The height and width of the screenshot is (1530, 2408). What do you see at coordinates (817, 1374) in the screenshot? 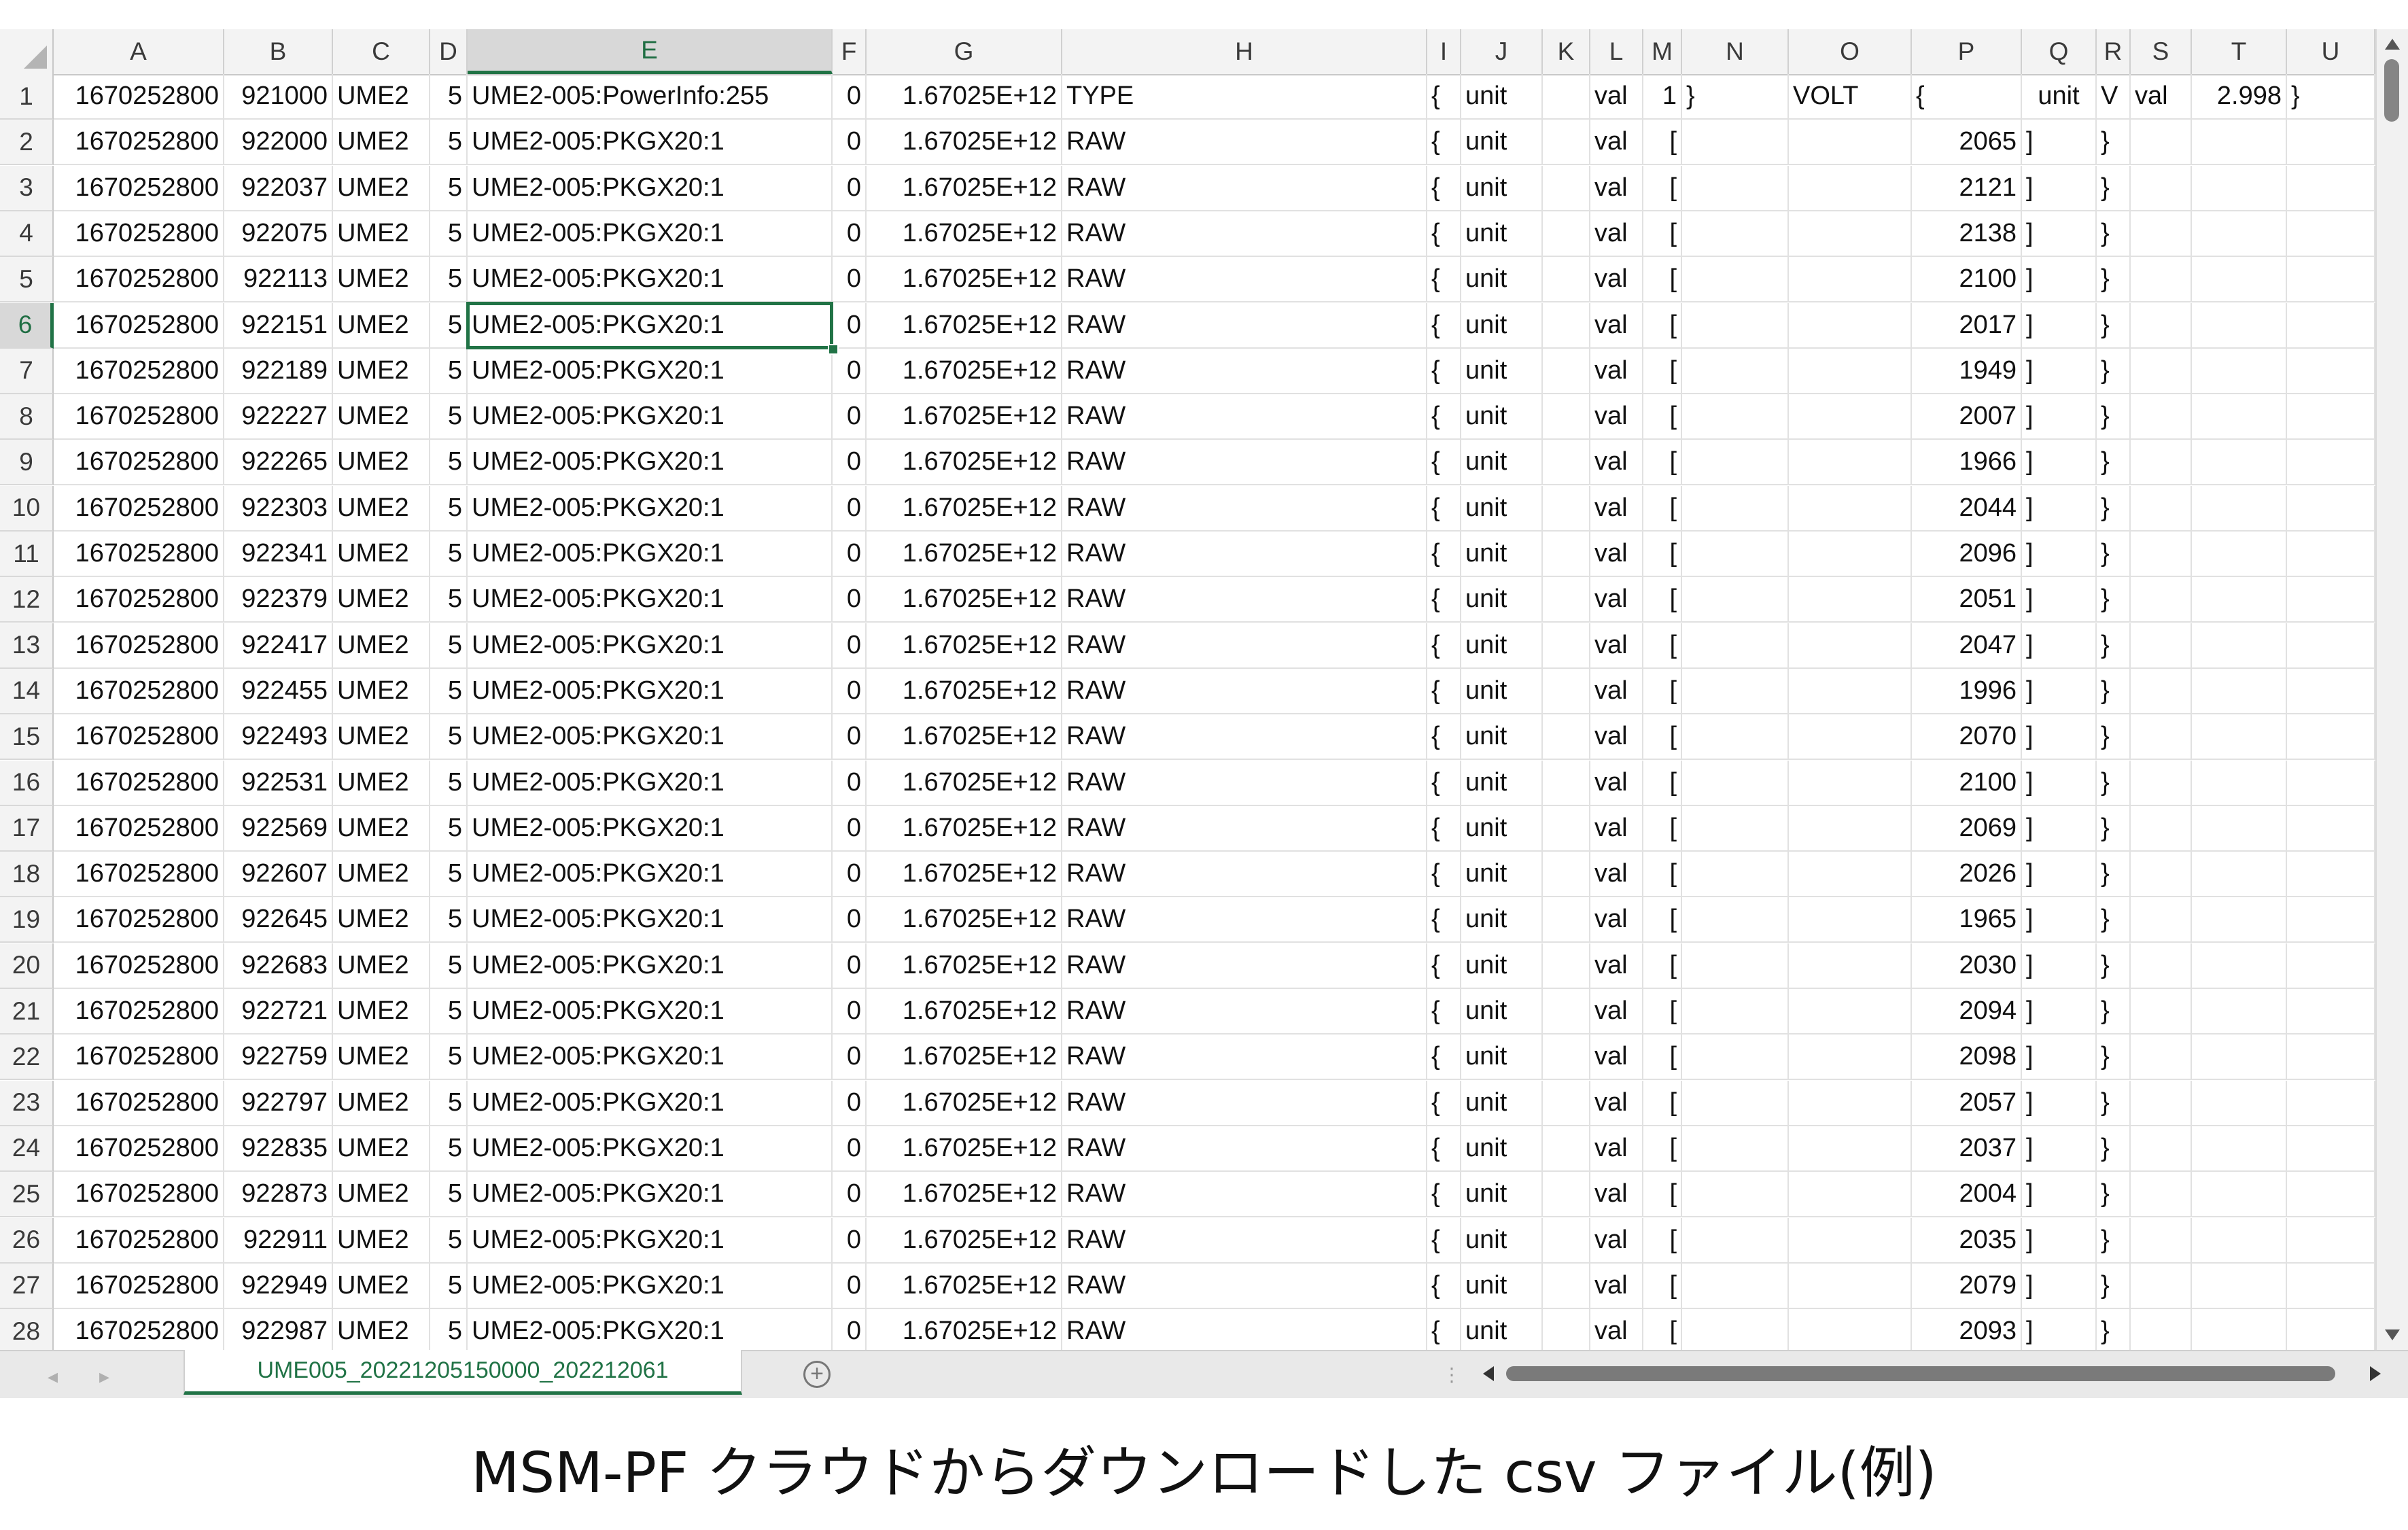
I see `add-sheet-icon: +` at bounding box center [817, 1374].